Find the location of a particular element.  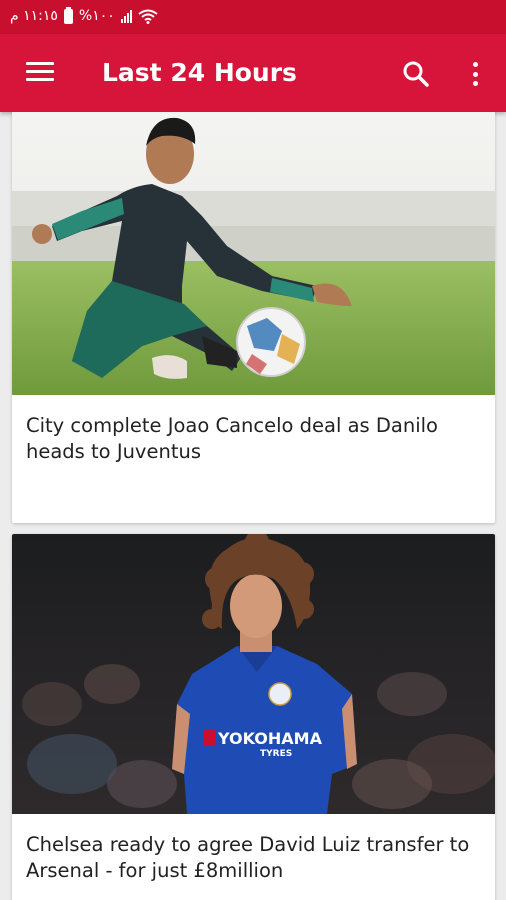

shirt-sponsor: YOKOHAMA is located at coordinates (270, 738).